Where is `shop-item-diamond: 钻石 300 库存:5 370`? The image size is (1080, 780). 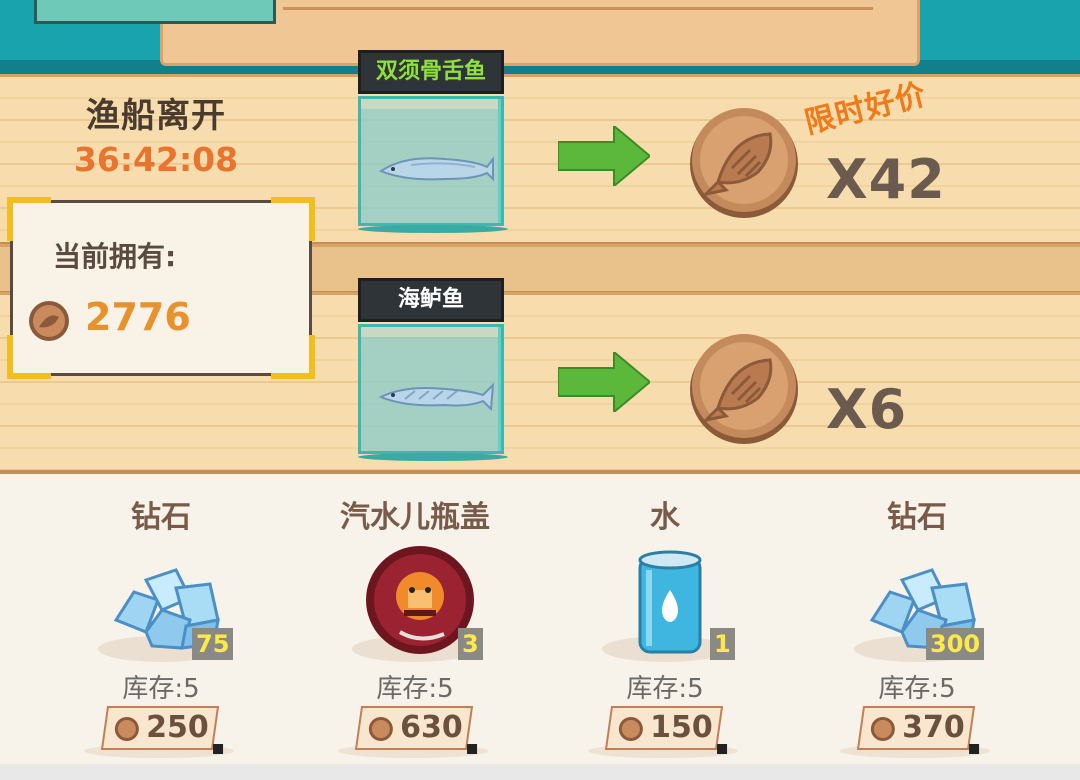
shop-item-diamond: 钻石 300 库存:5 370 is located at coordinates (917, 620).